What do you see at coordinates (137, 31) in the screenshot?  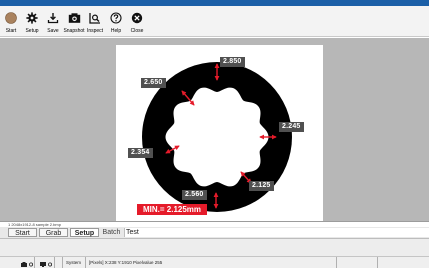 I see `close-label: Close` at bounding box center [137, 31].